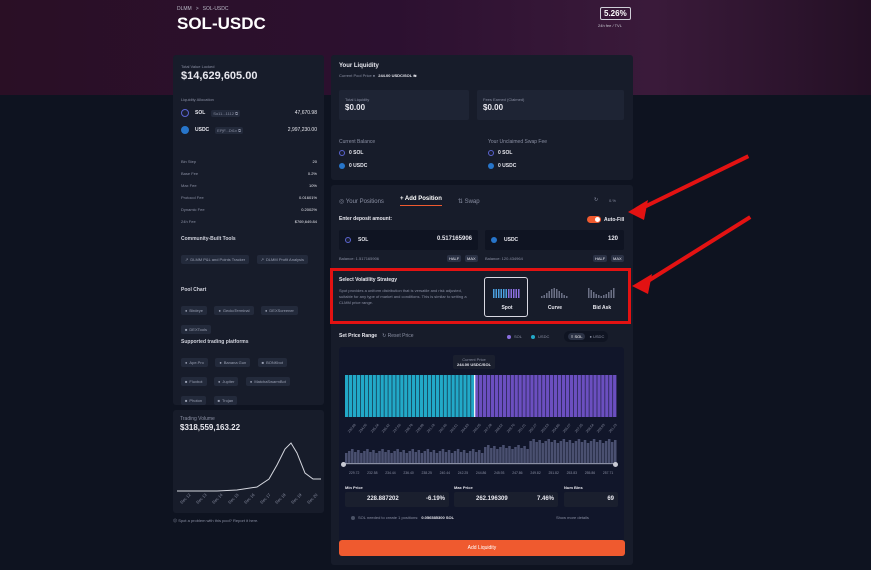 This screenshot has width=871, height=570. What do you see at coordinates (267, 381) in the screenshot?
I see `platform-matchaswarm: ● MatchaSwarmBot` at bounding box center [267, 381].